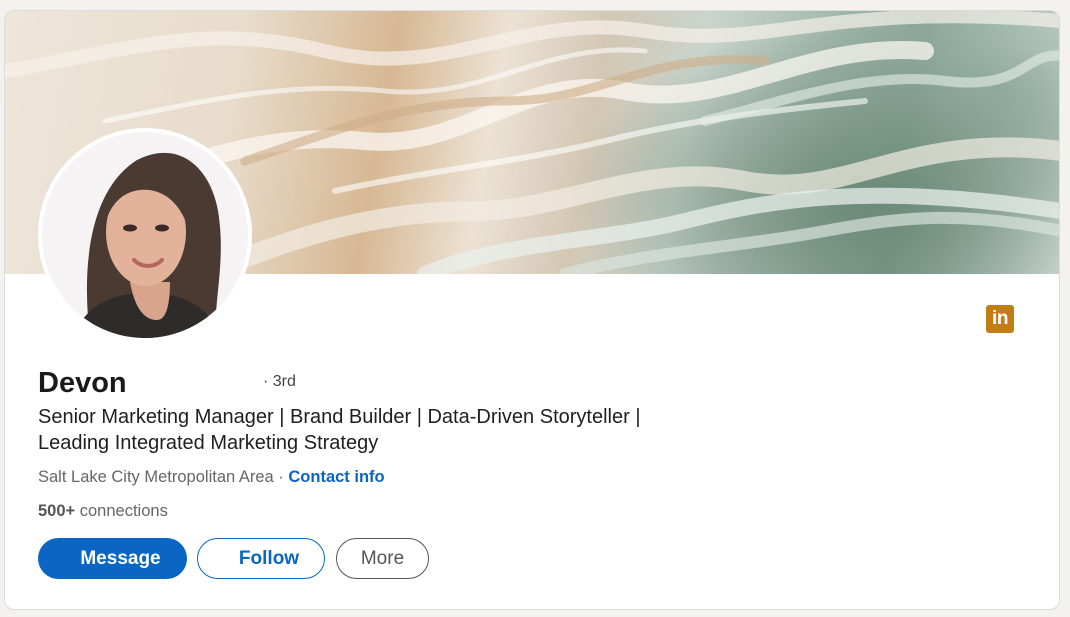  I want to click on connection-degree: · 3rd, so click(279, 381).